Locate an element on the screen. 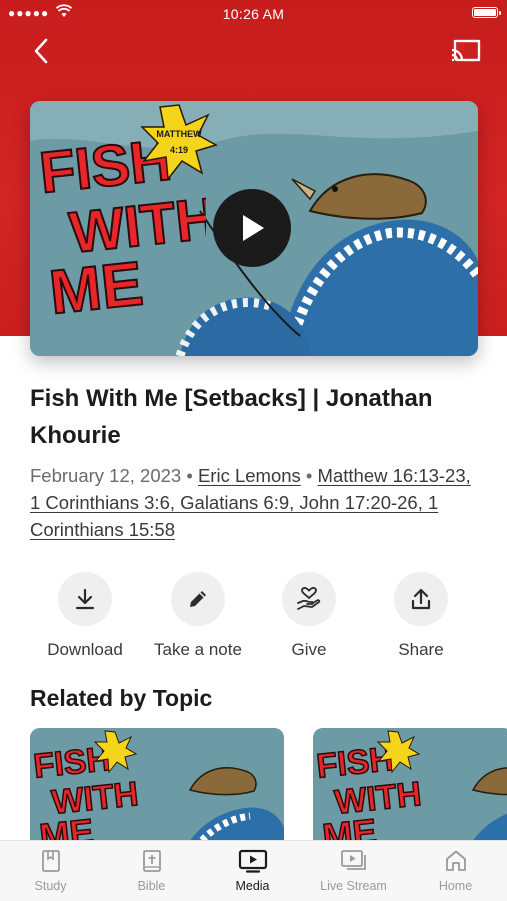  chevron-left-icon is located at coordinates (41, 51).